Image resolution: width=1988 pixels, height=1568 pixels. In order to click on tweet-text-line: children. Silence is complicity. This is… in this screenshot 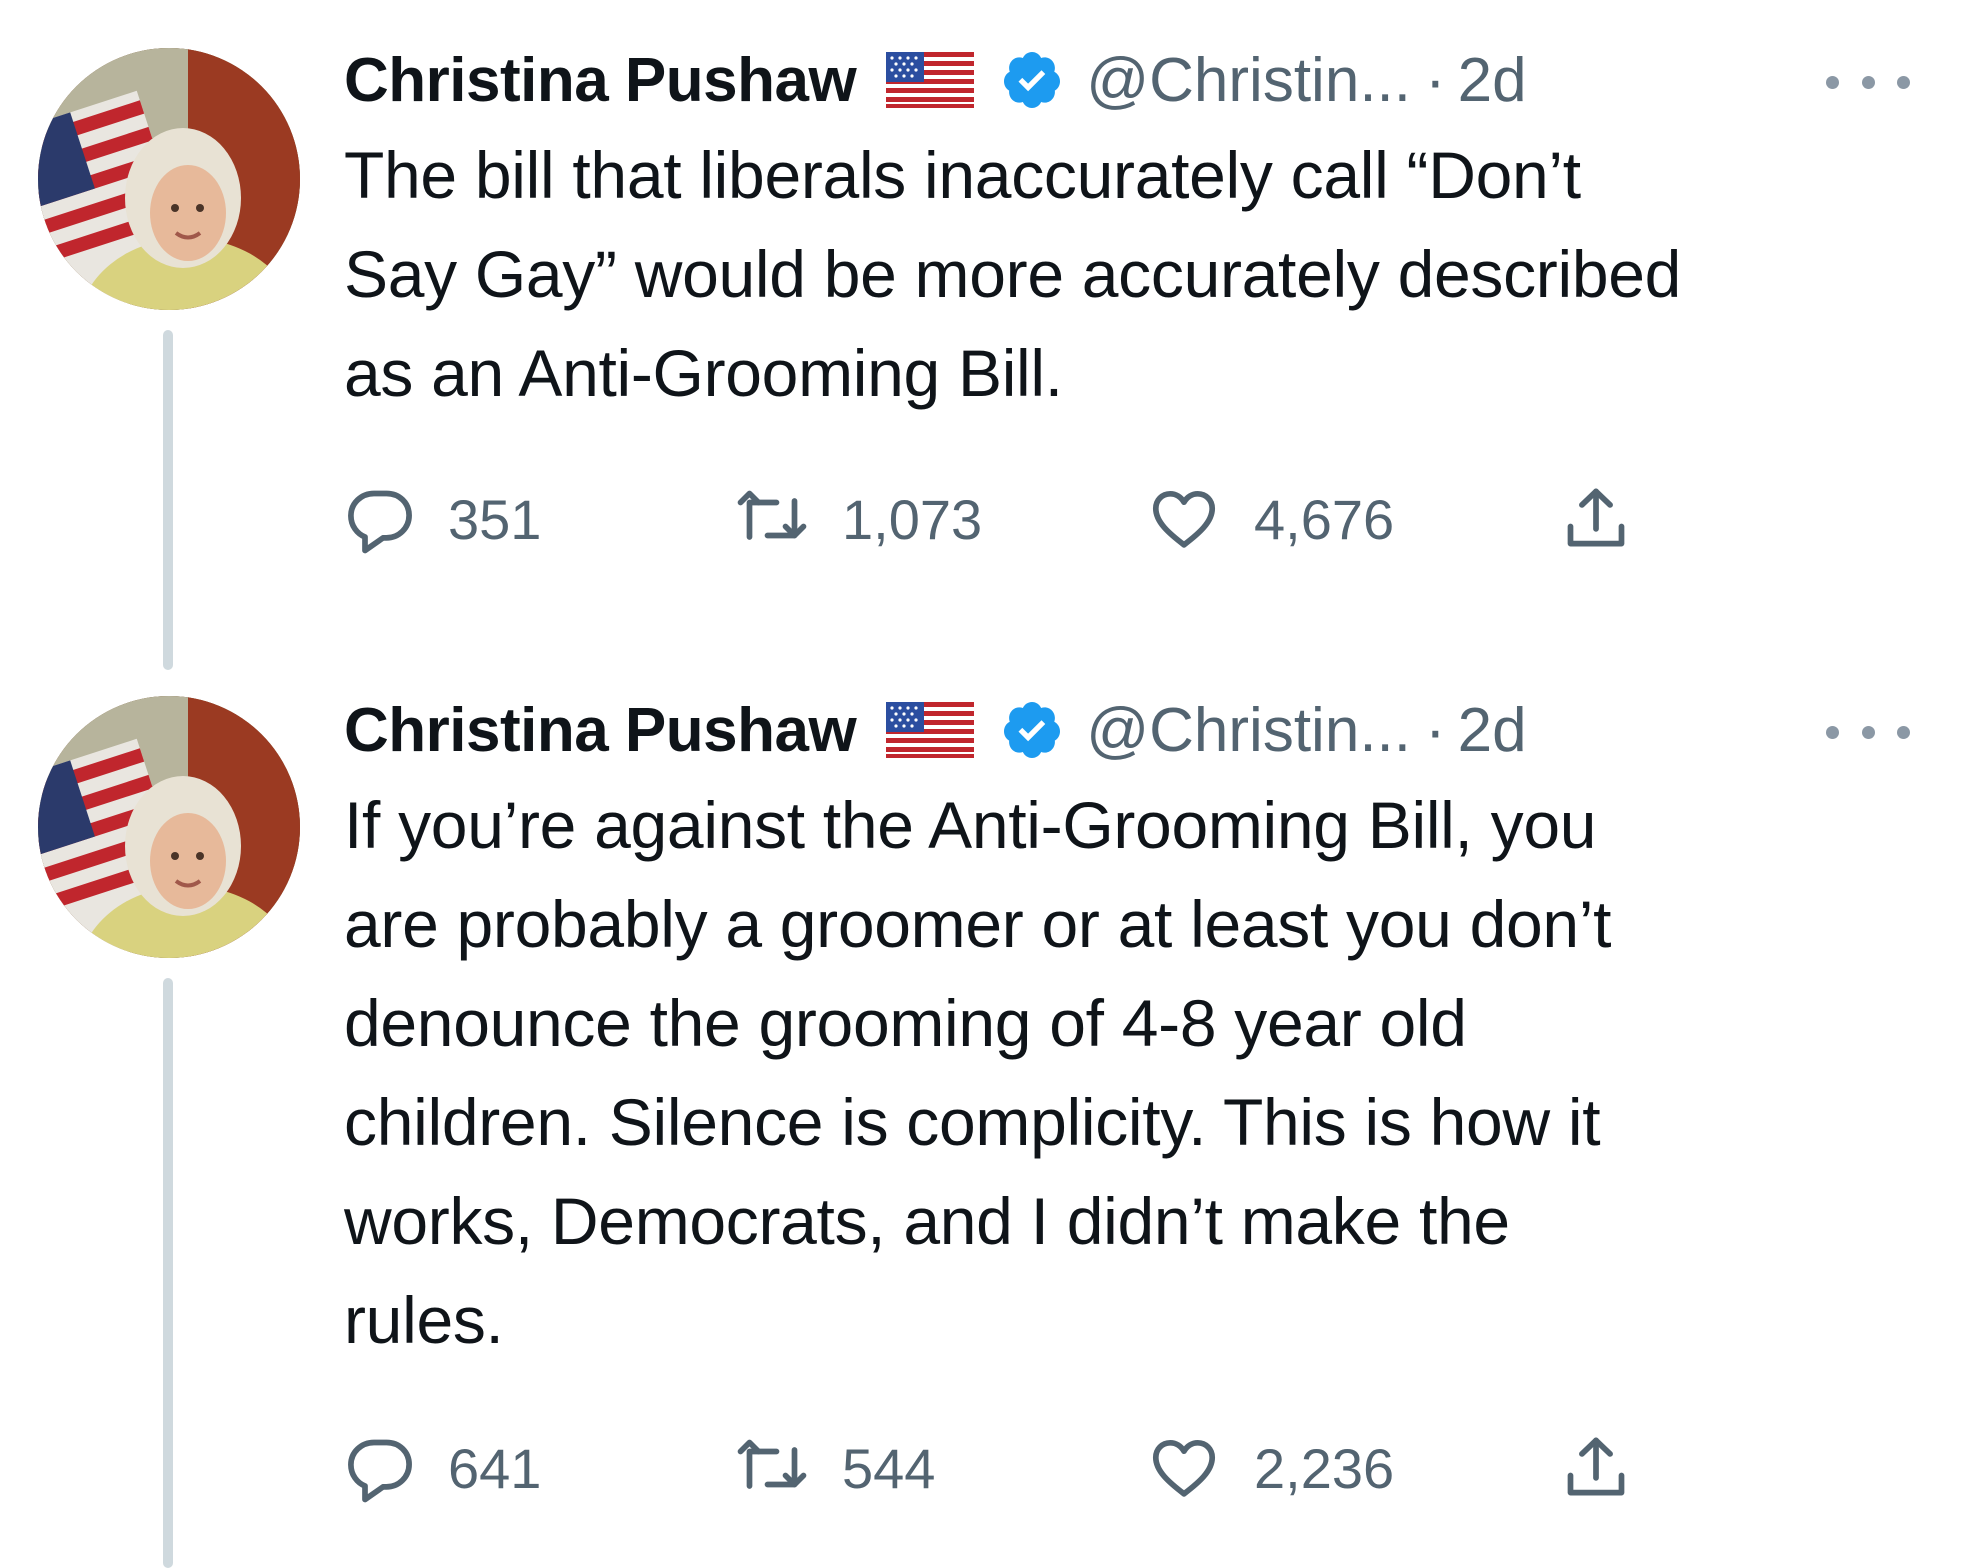, I will do `click(972, 1122)`.